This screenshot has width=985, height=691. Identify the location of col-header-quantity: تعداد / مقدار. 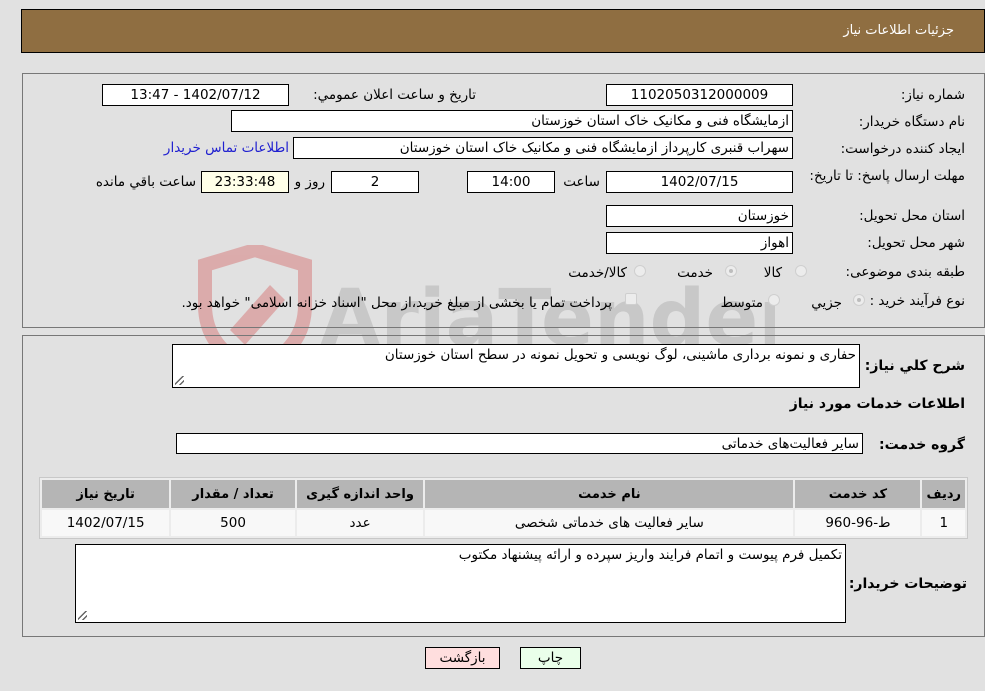
(233, 494).